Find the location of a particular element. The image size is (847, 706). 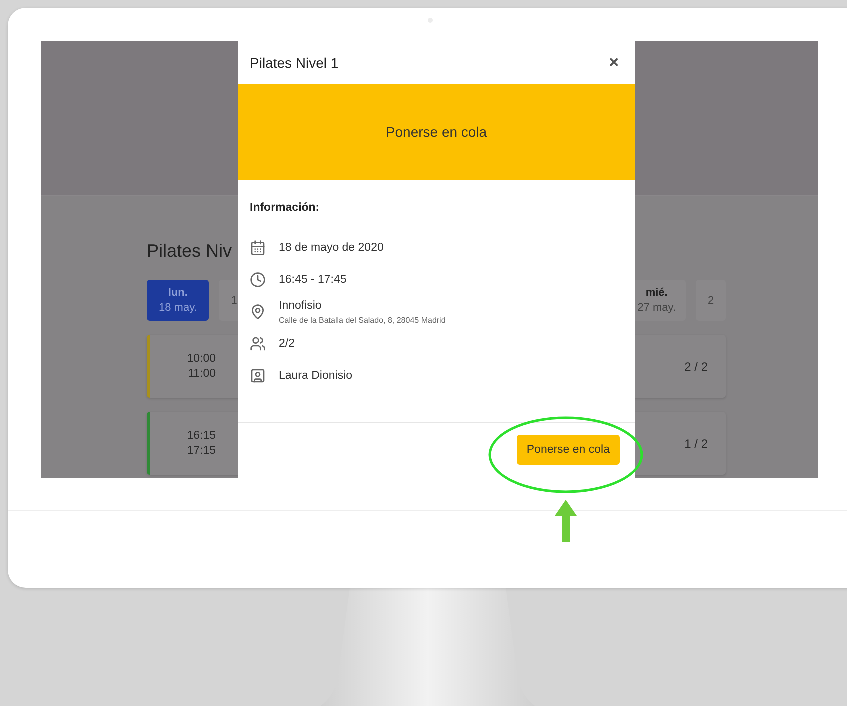

attendance-count: 2 / 2 is located at coordinates (696, 367).